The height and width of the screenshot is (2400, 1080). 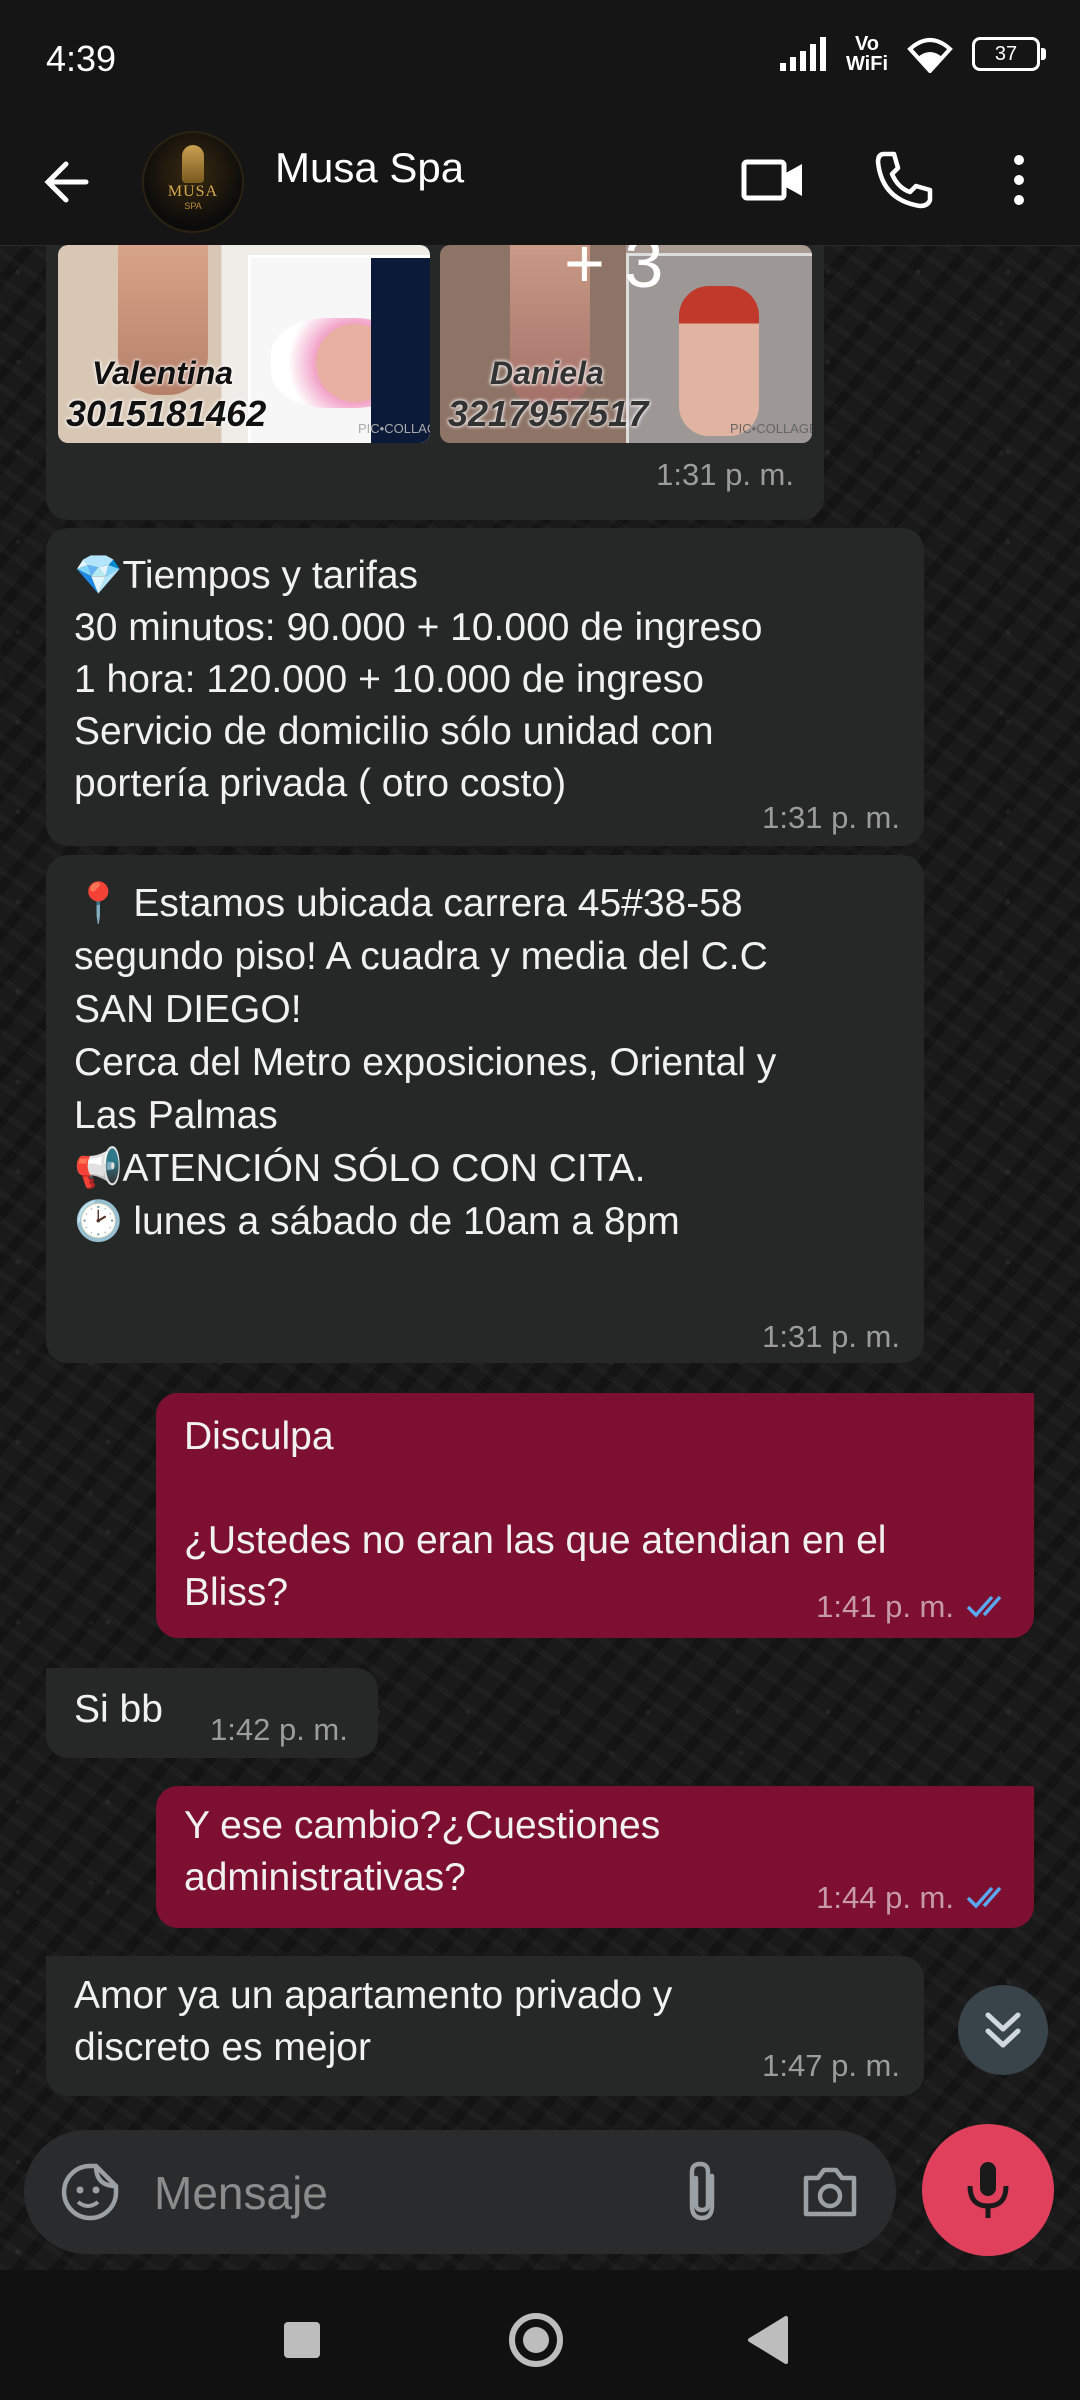 I want to click on sticker-button, so click(x=90, y=2192).